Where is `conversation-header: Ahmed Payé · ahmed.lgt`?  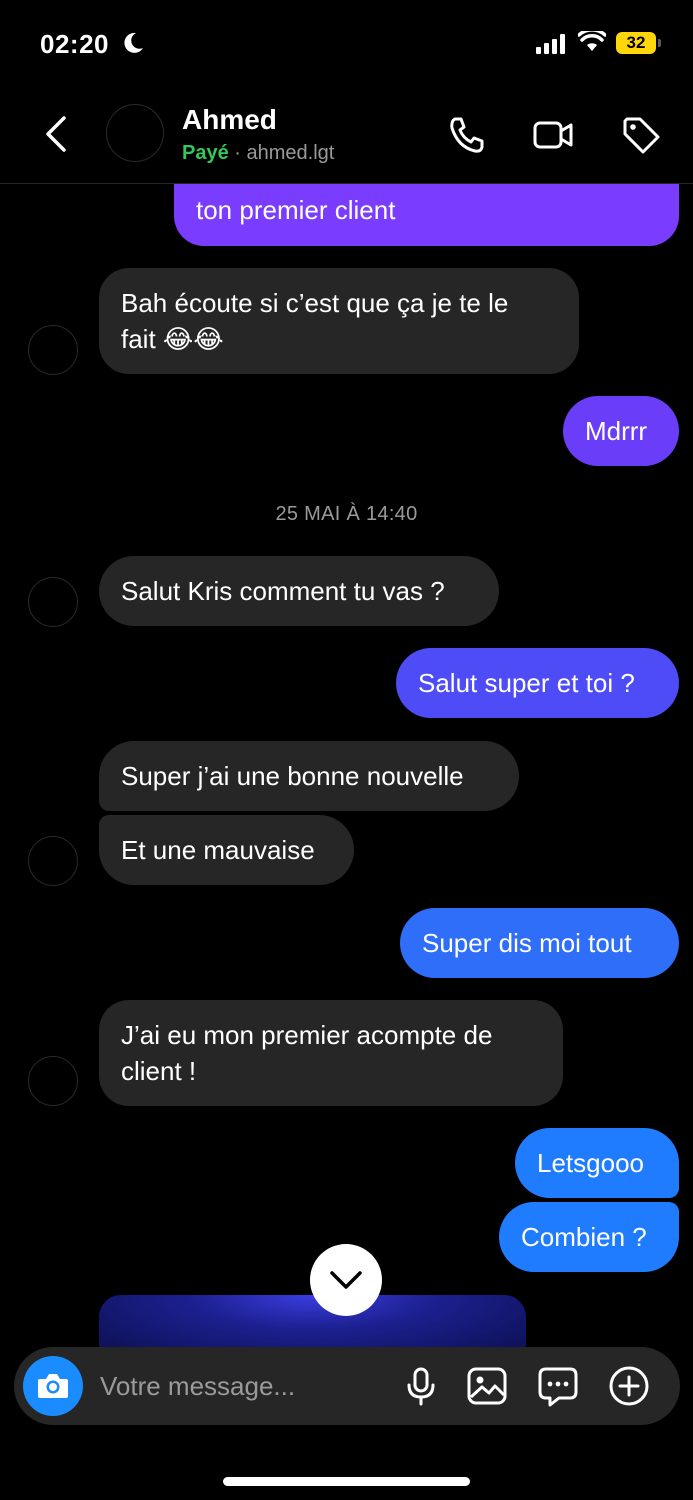
conversation-header: Ahmed Payé · ahmed.lgt is located at coordinates (346, 138).